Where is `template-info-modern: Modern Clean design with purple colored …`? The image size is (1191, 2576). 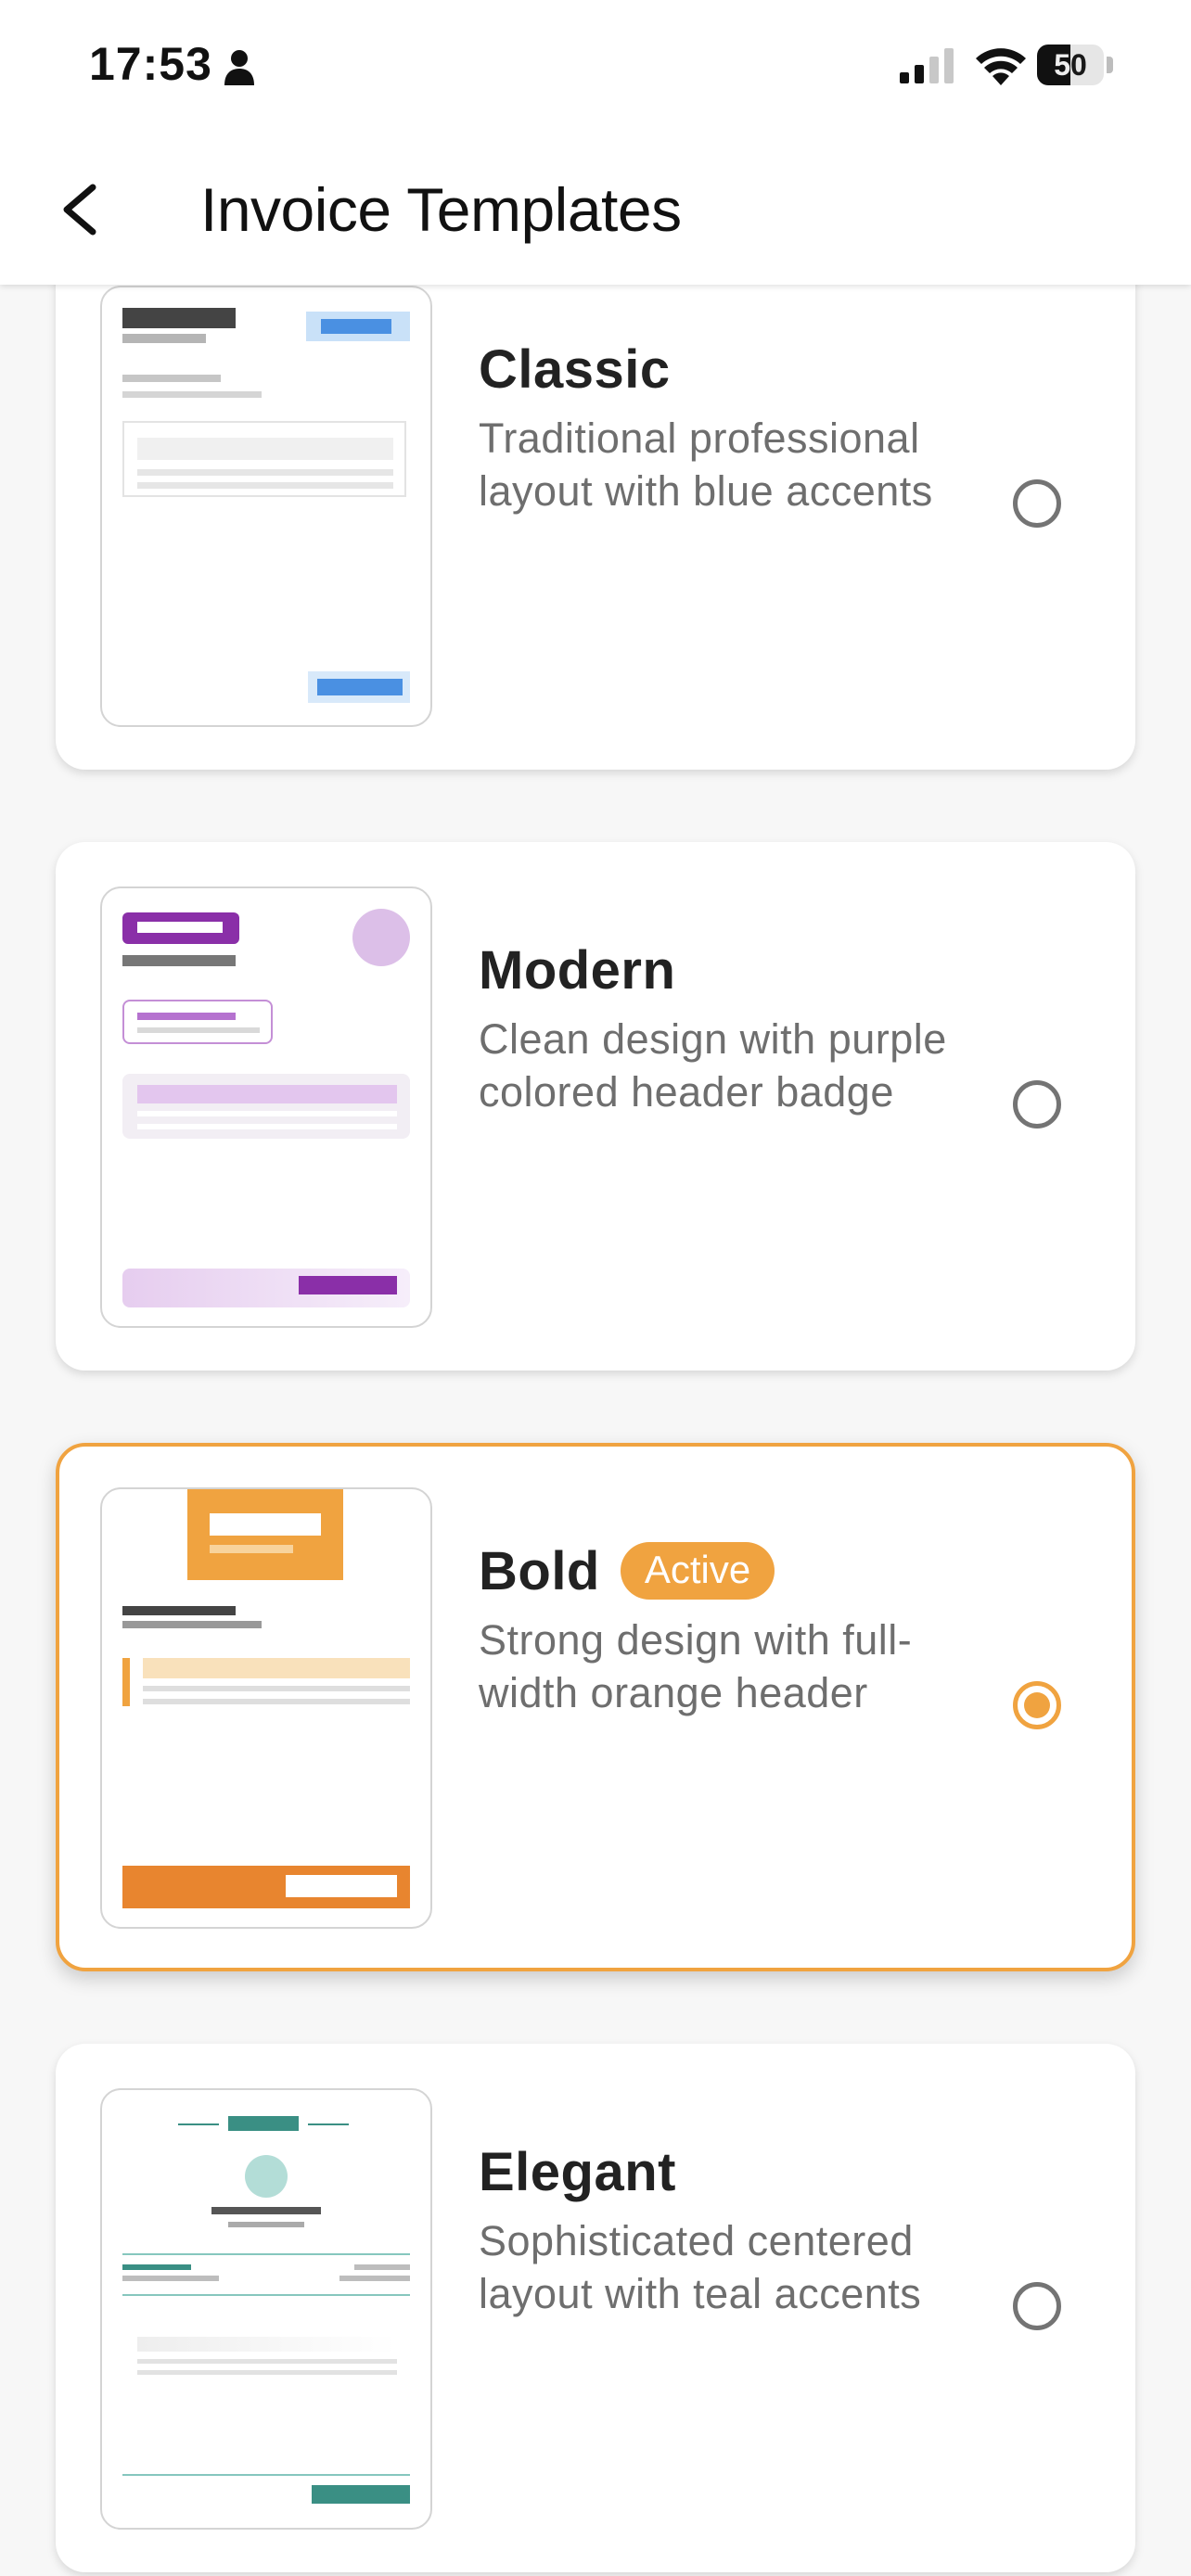 template-info-modern: Modern Clean design with purple colored … is located at coordinates (738, 1026).